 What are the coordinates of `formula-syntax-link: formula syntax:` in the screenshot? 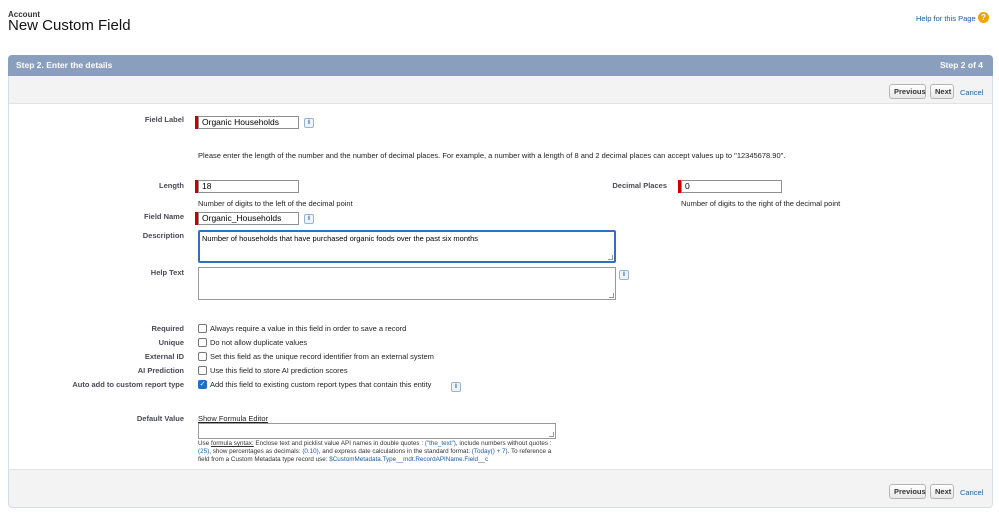 It's located at (232, 443).